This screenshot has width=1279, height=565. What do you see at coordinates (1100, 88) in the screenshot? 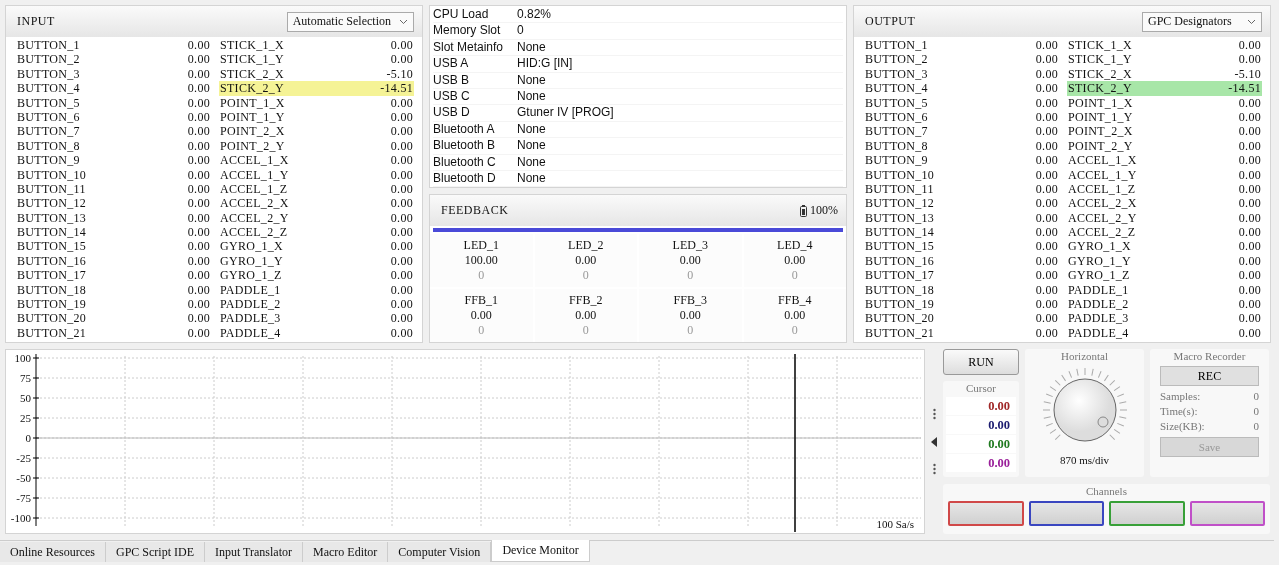
I see `signal-label: STICK_2_Y` at bounding box center [1100, 88].